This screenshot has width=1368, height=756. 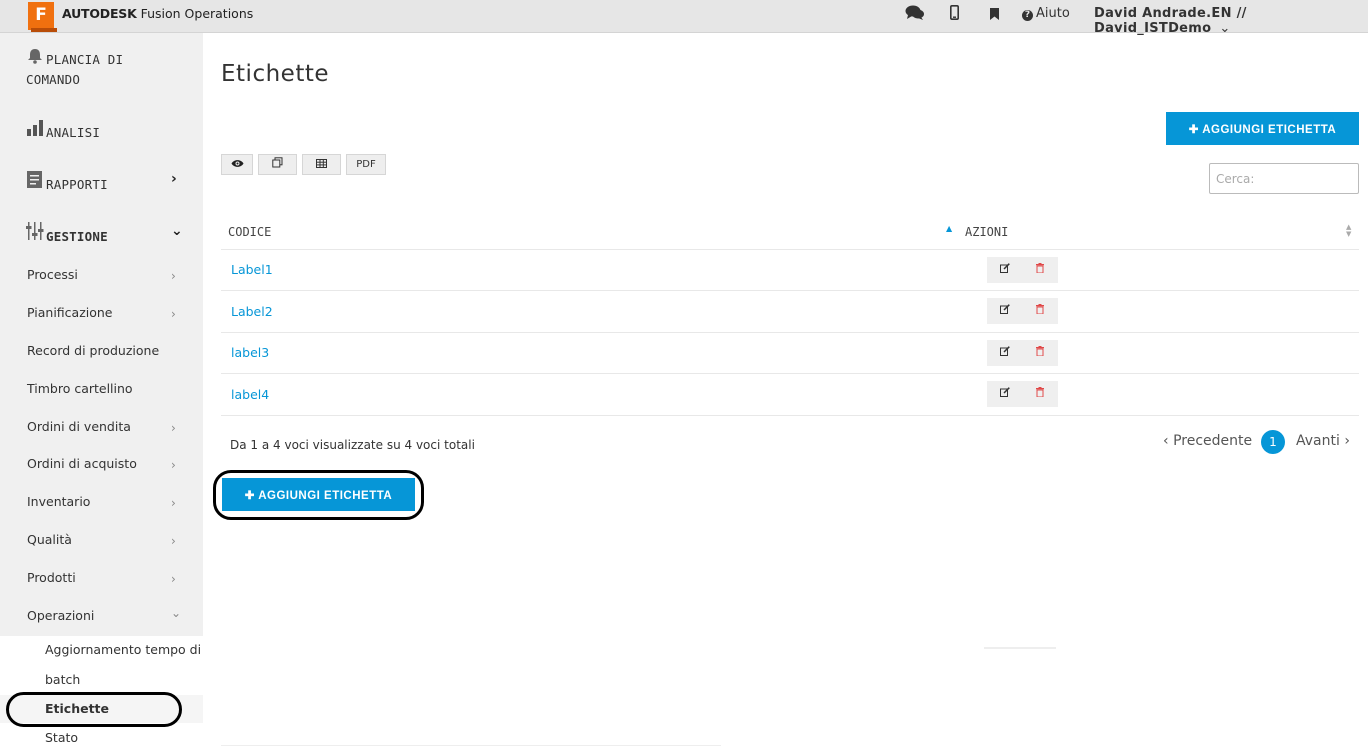 I want to click on copy-icon, so click(x=277, y=163).